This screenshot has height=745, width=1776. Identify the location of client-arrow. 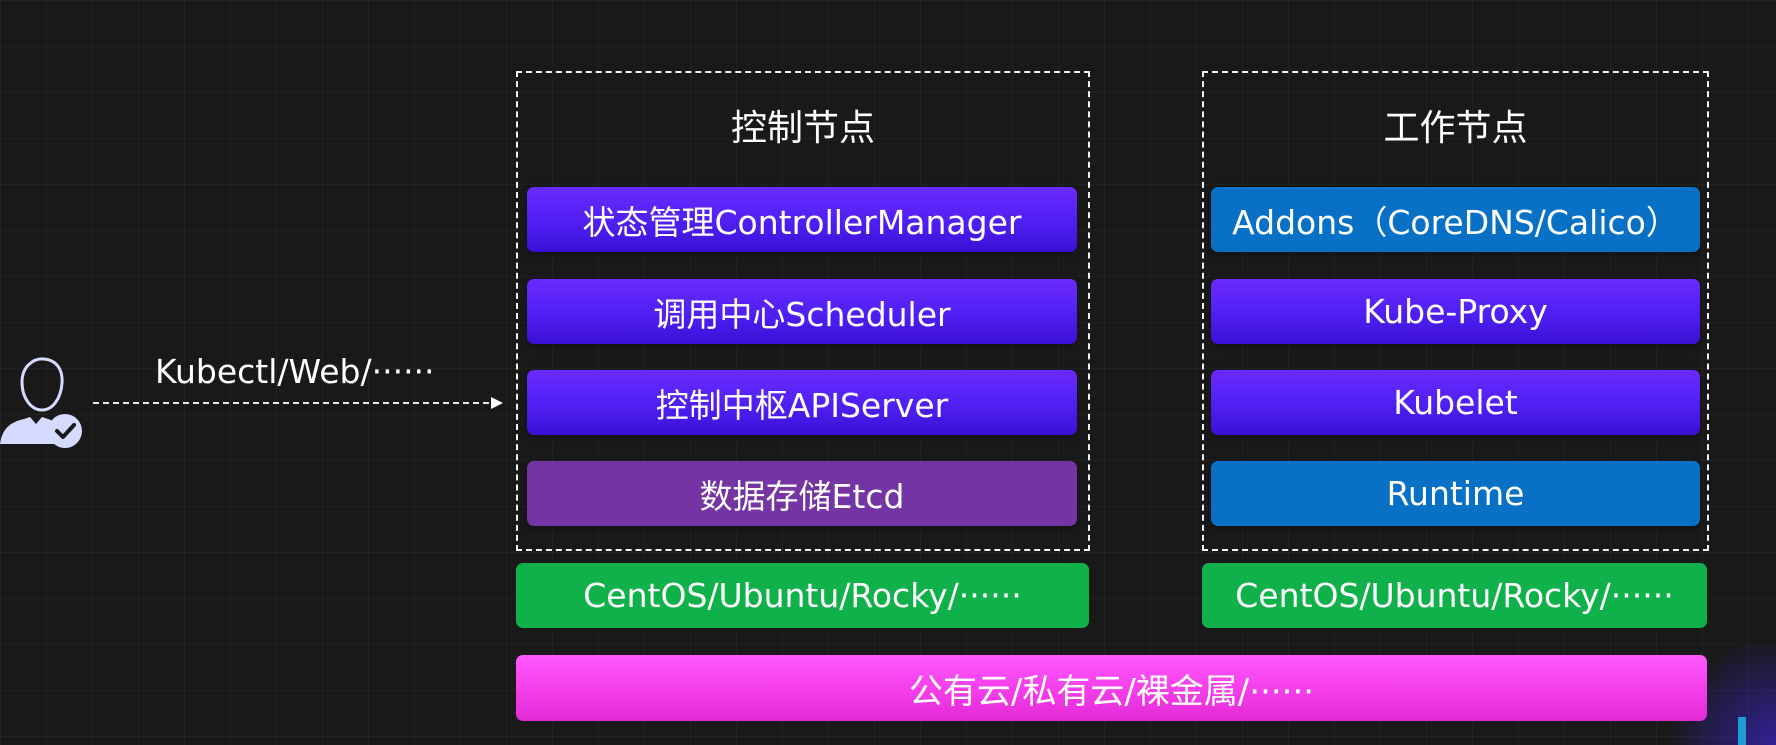
(298, 403).